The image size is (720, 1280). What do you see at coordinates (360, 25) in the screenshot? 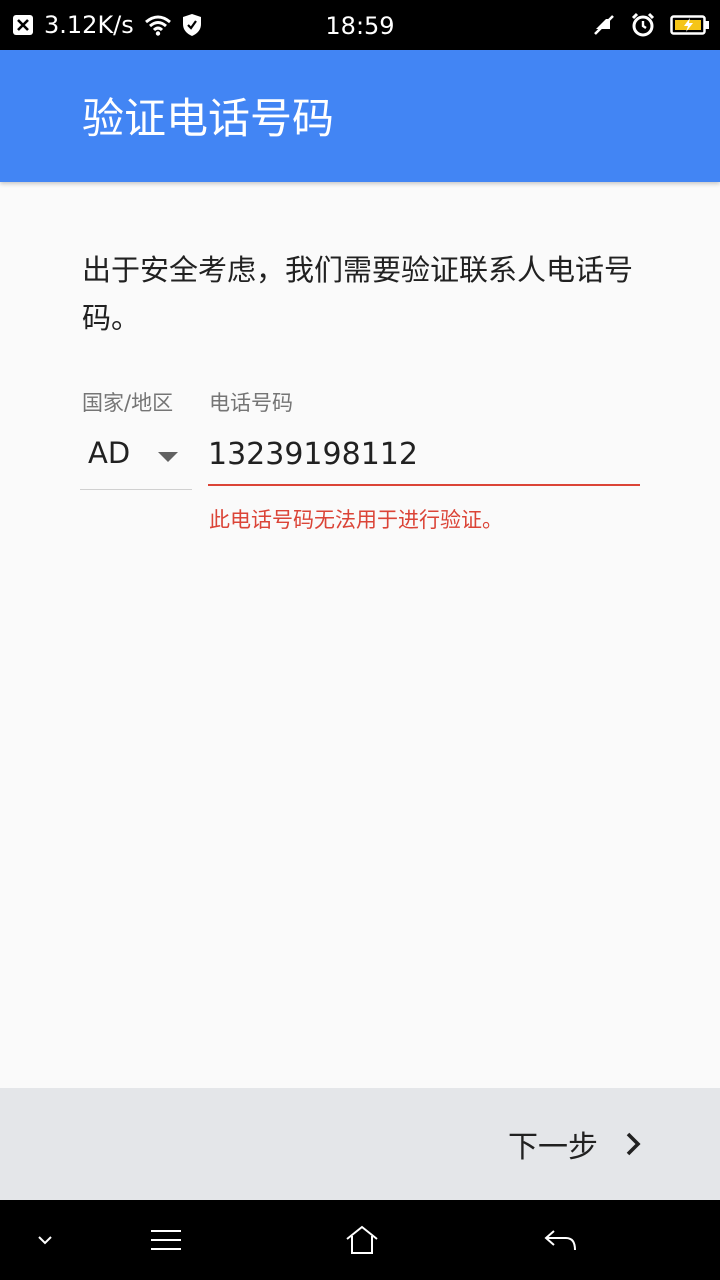
I see `status-bar: 3.12K/s 18:59` at bounding box center [360, 25].